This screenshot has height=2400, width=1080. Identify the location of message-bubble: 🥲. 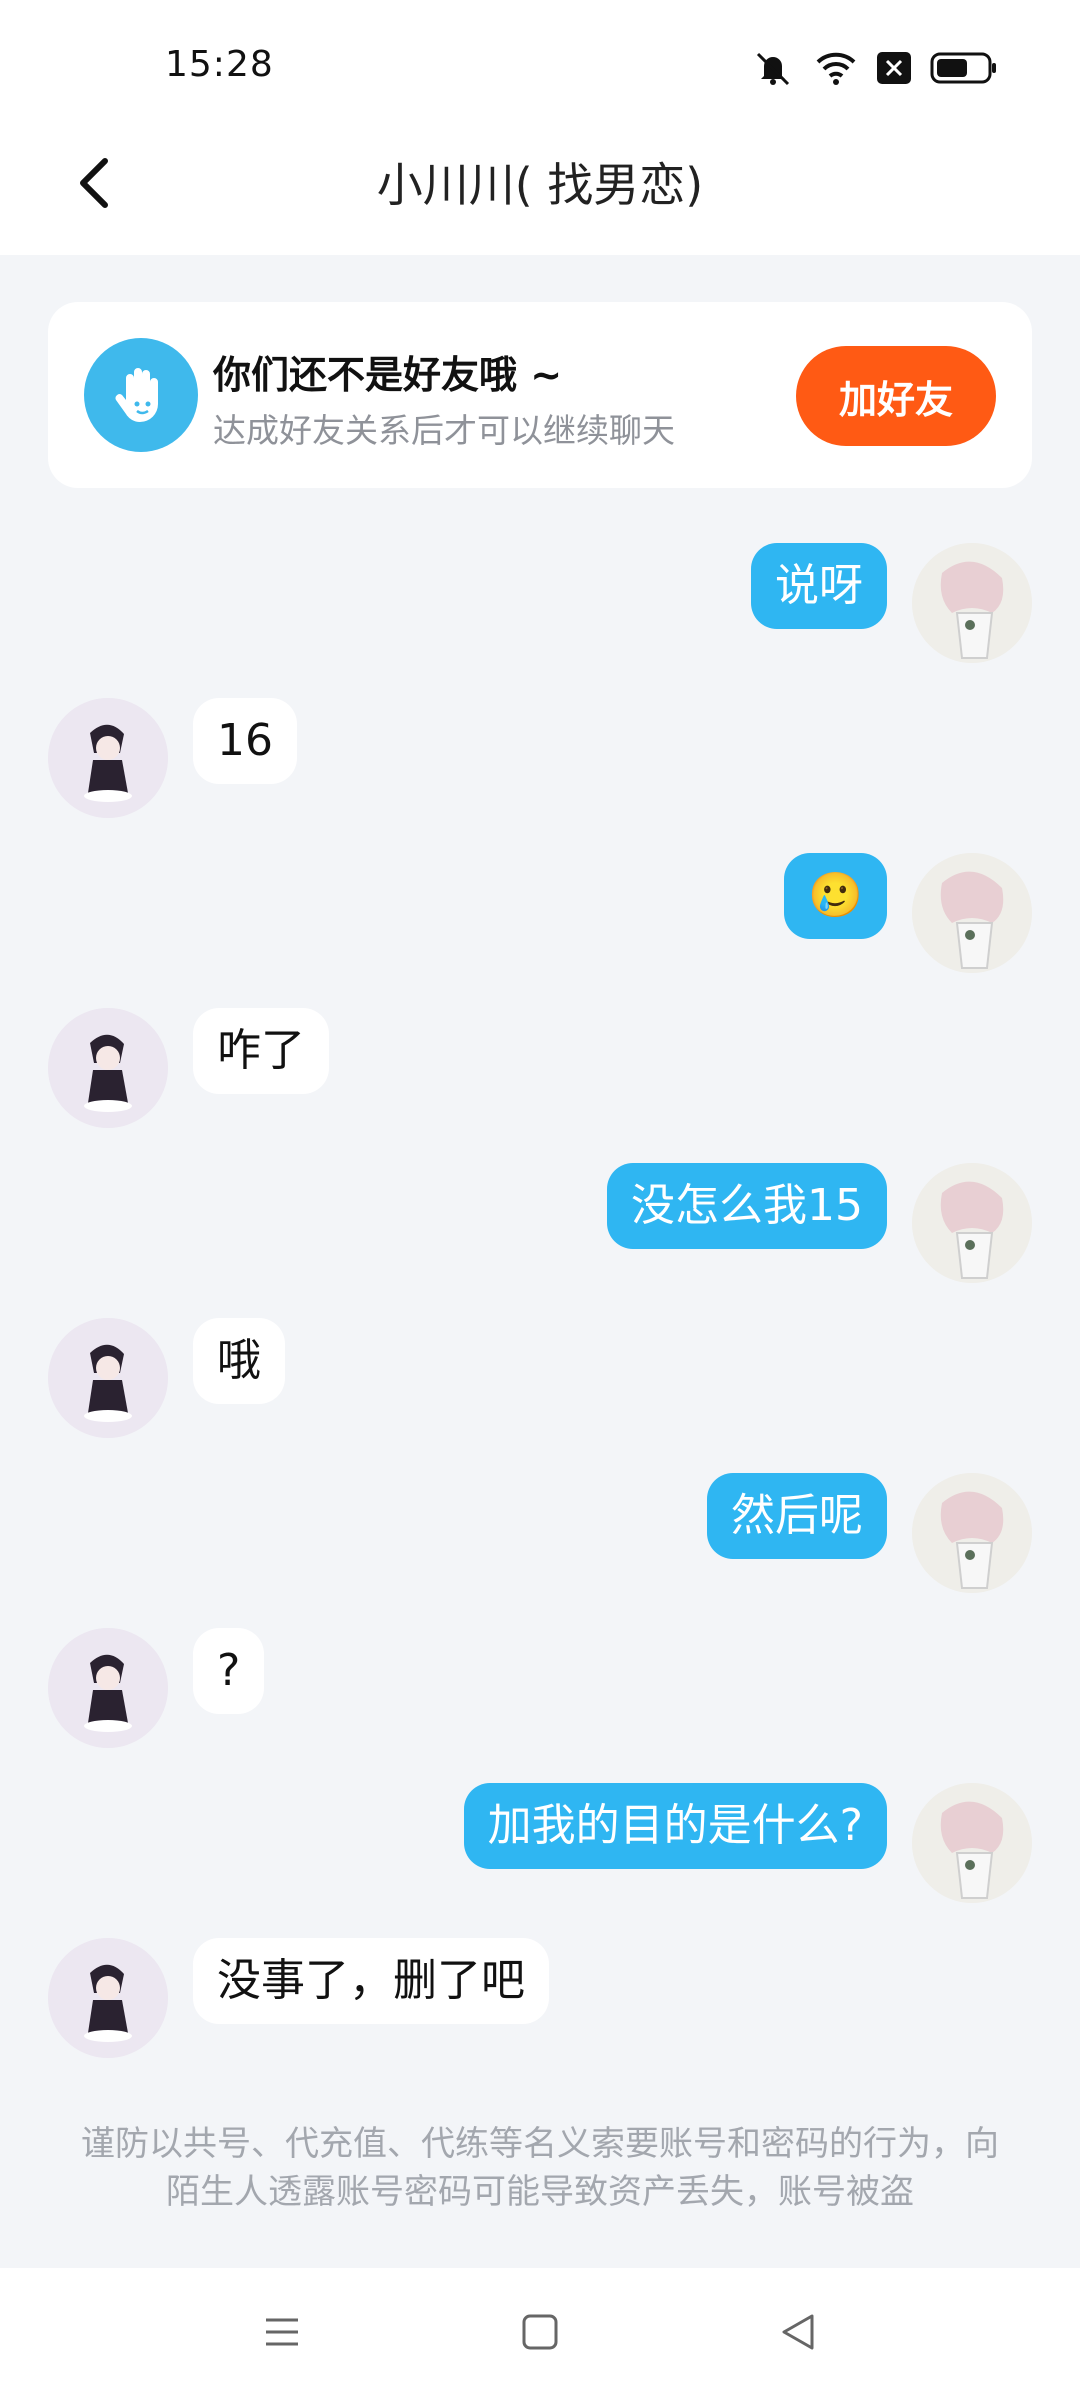
(835, 896).